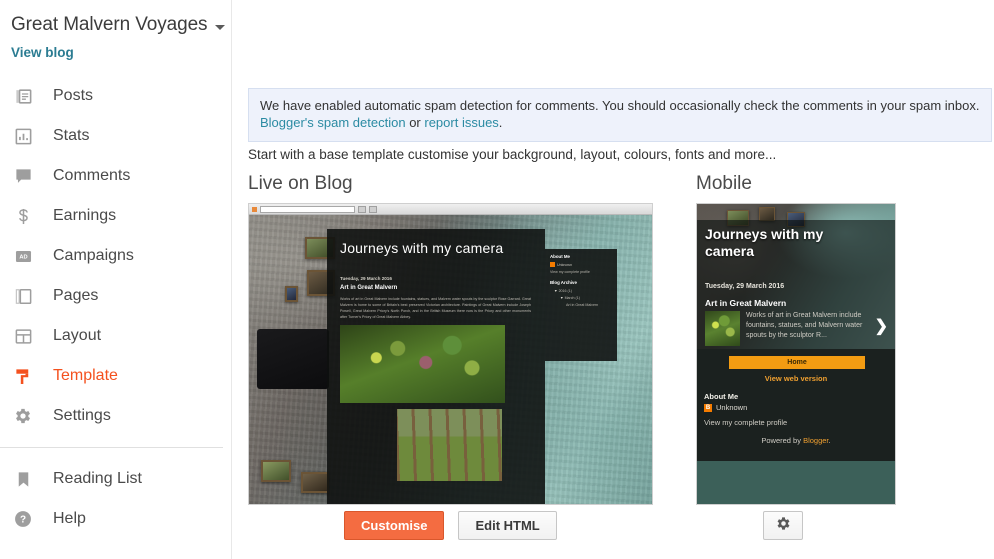 The height and width of the screenshot is (559, 994). Describe the element at coordinates (92, 175) in the screenshot. I see `sidebar-item-label: Comments` at that location.